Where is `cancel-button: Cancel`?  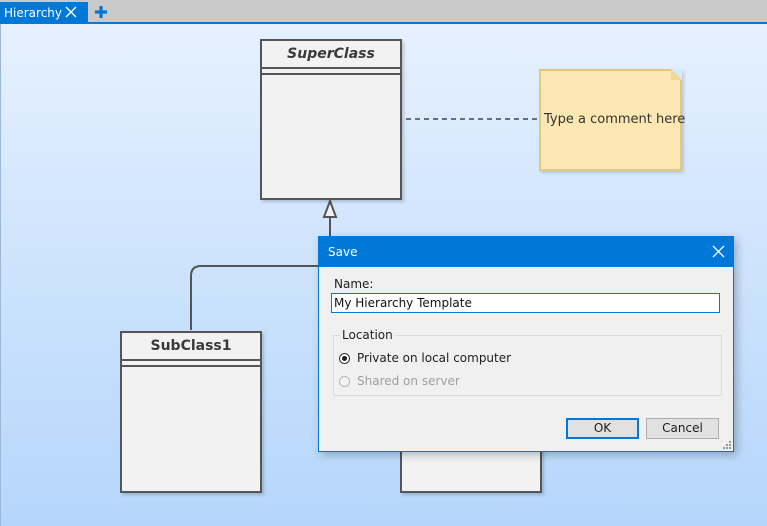
cancel-button: Cancel is located at coordinates (682, 428).